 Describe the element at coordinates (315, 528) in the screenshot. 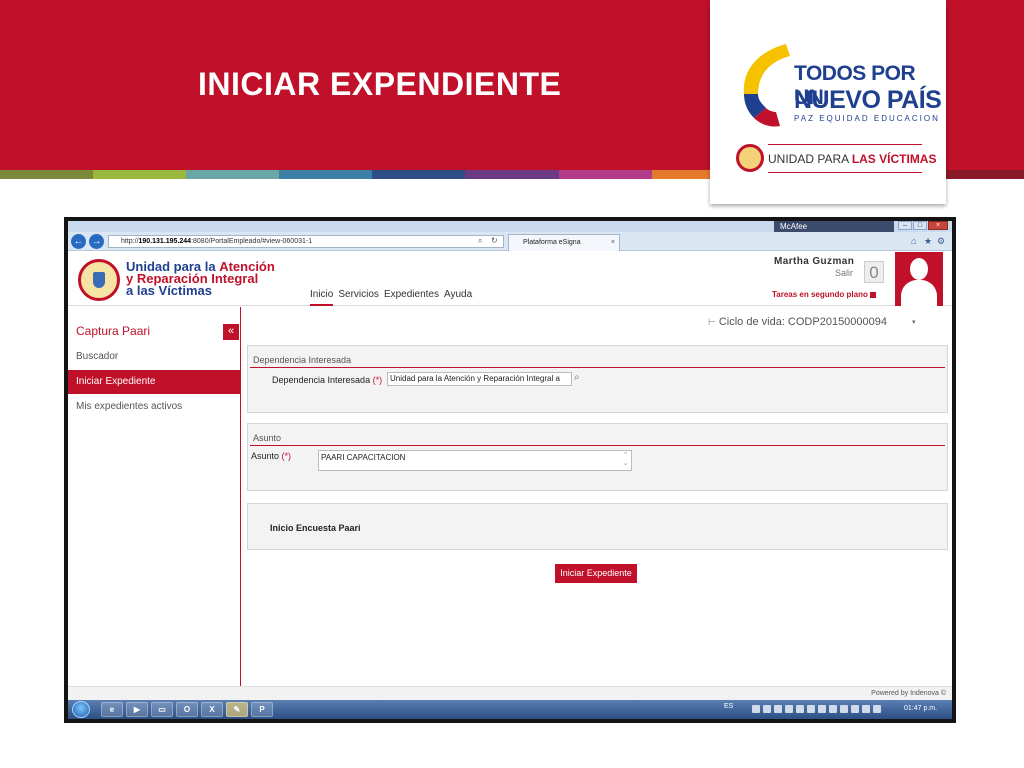

I see `encuesta-title: Inicio Encuesta Paari` at that location.